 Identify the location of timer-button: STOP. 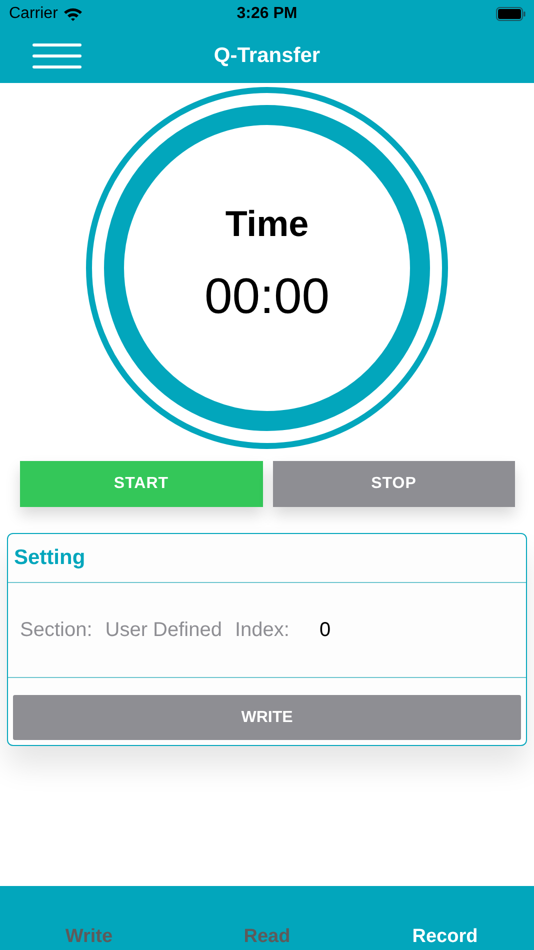
(393, 484).